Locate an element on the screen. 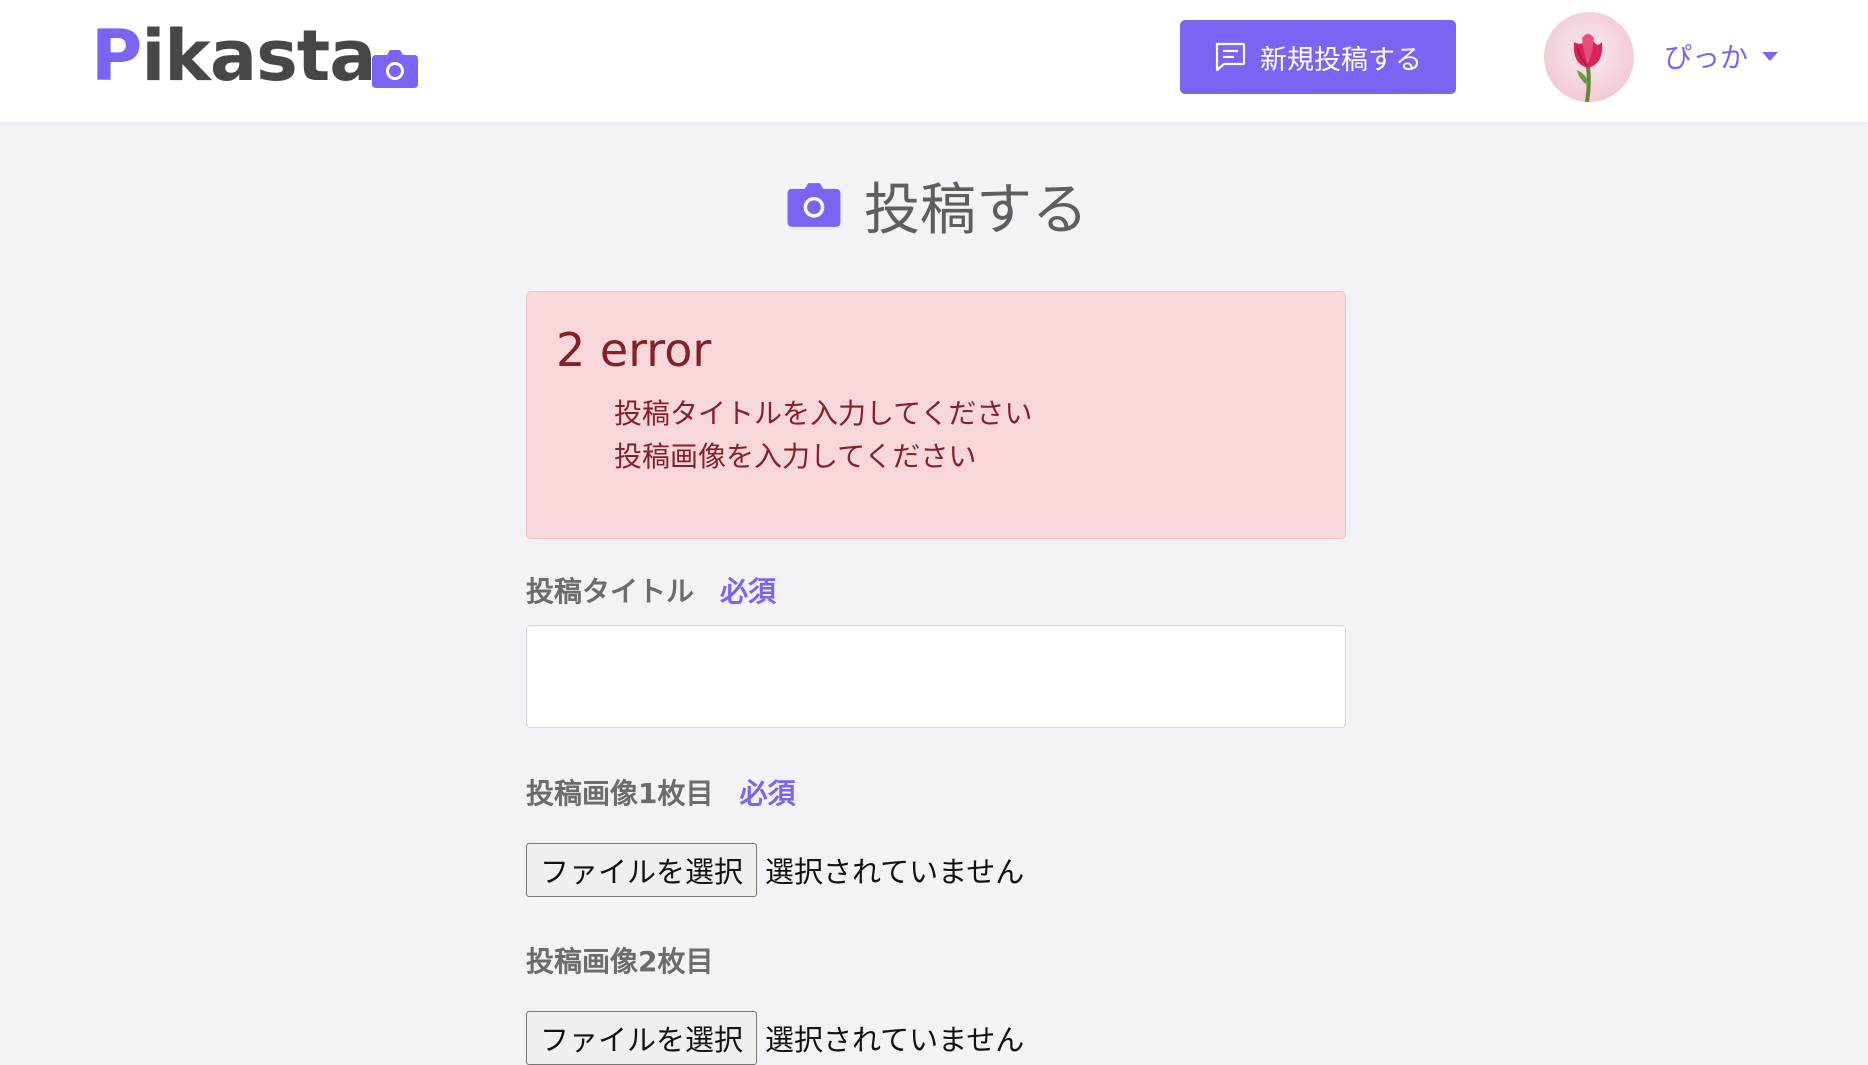 This screenshot has height=1065, width=1868. avatar is located at coordinates (1589, 57).